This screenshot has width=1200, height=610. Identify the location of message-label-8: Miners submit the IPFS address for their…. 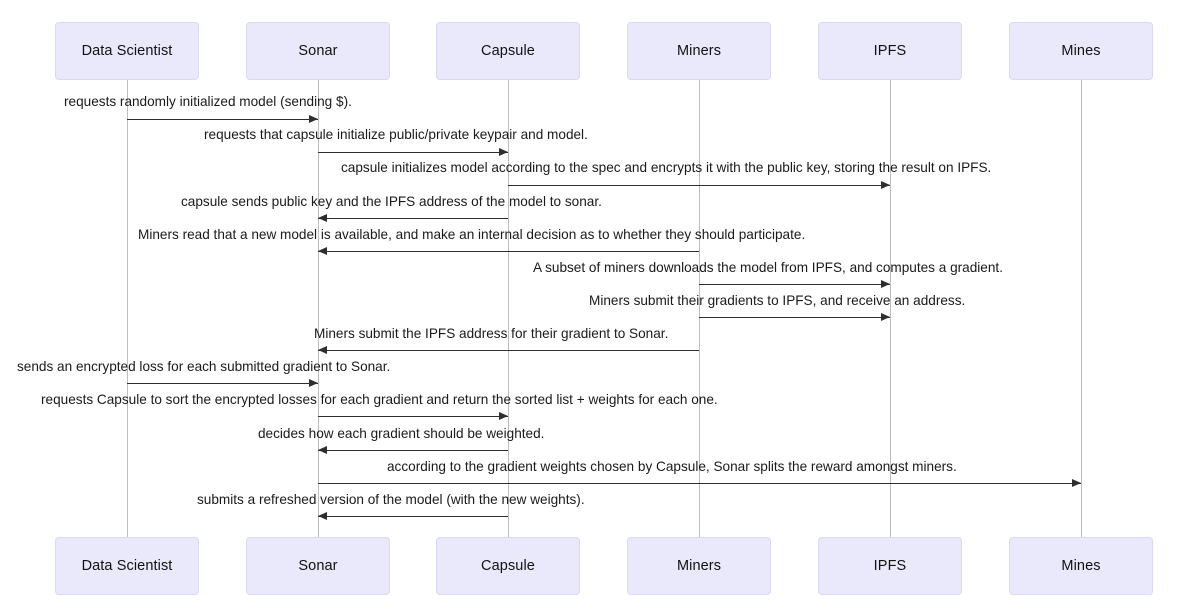
(491, 333).